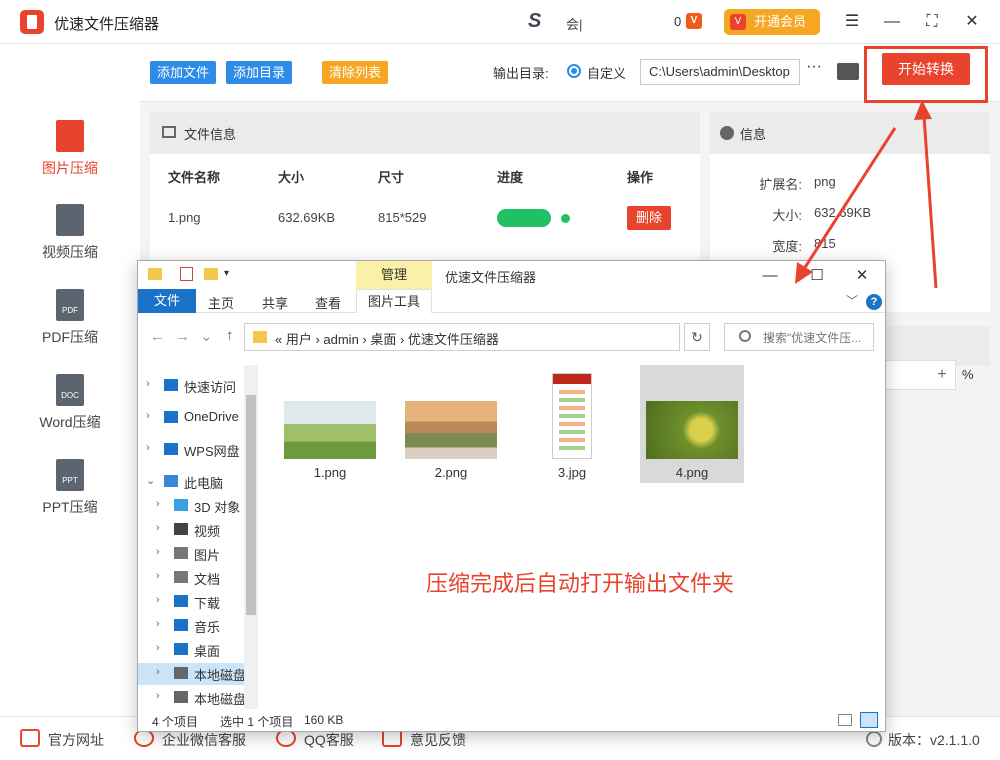 This screenshot has height=760, width=1000. What do you see at coordinates (848, 200) in the screenshot?
I see `arrow-line-diagonal` at bounding box center [848, 200].